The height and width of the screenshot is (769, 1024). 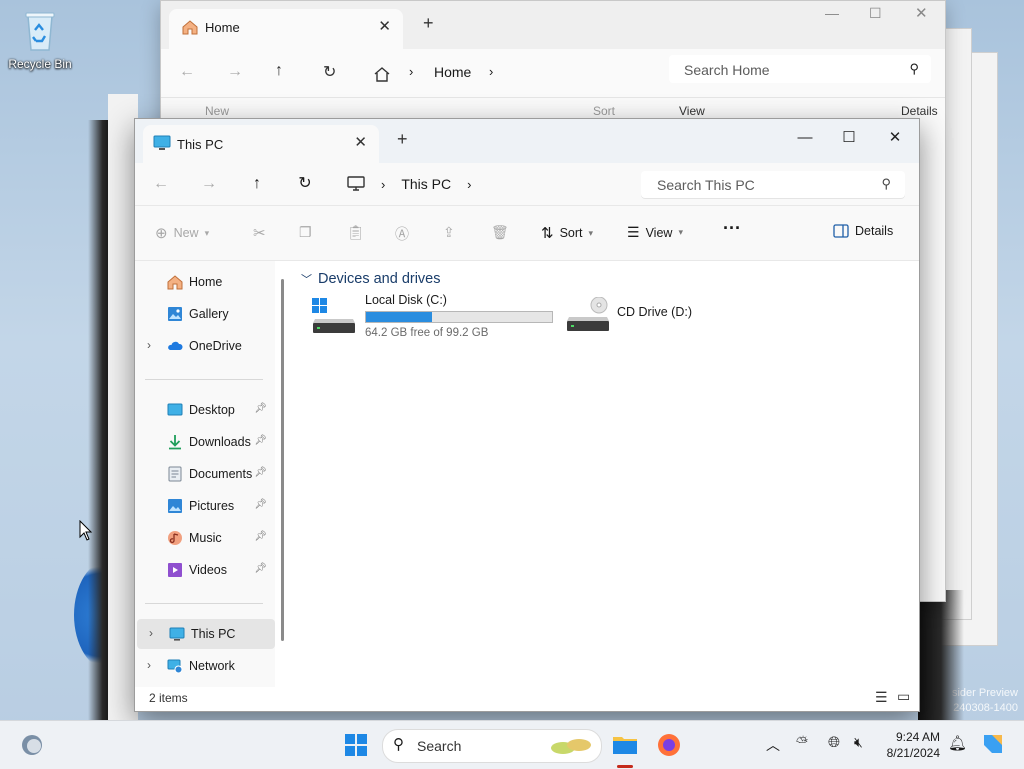 What do you see at coordinates (993, 744) in the screenshot?
I see `copilot-icon` at bounding box center [993, 744].